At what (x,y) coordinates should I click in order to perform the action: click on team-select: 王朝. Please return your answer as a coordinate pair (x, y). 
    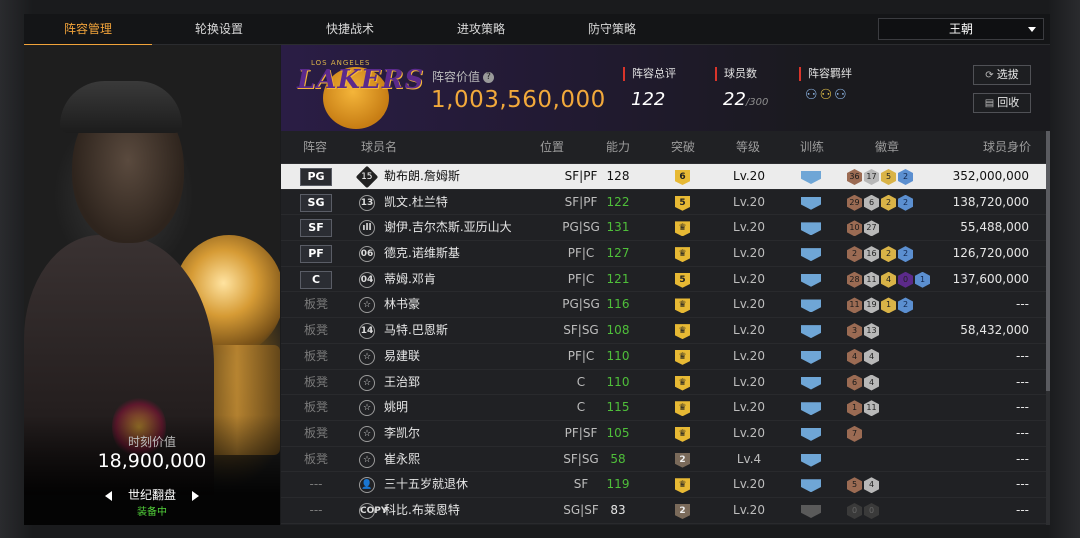
    Looking at the image, I should click on (961, 29).